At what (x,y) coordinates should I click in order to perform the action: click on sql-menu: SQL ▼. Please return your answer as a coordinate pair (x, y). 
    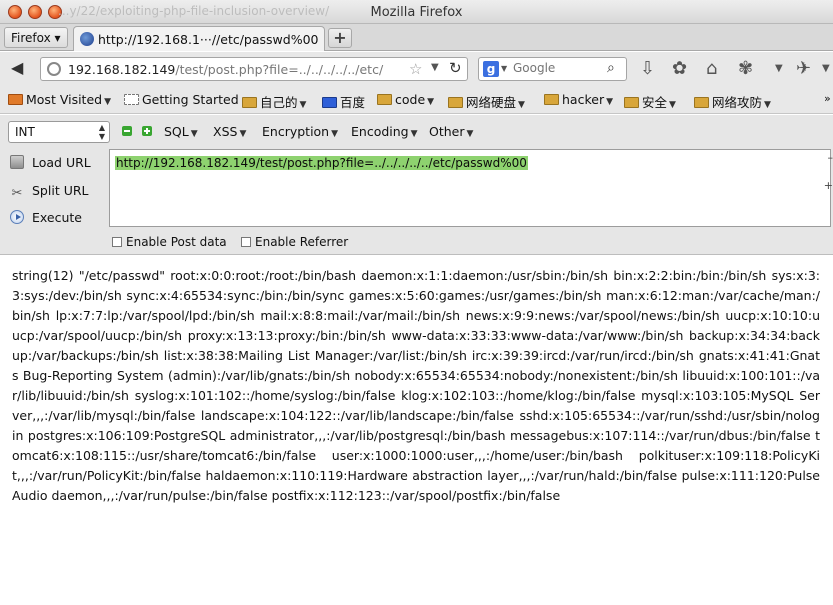
    Looking at the image, I should click on (181, 131).